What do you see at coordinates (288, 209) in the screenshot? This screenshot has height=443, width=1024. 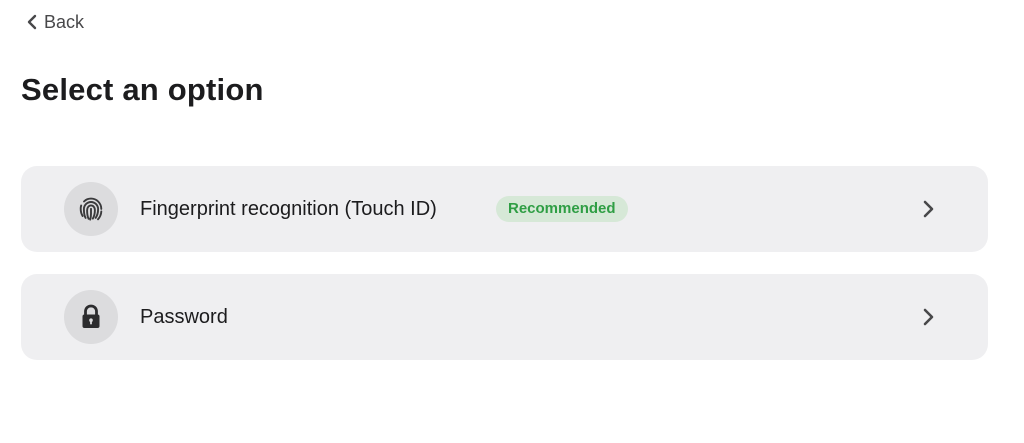 I see `option-fingerprint-label: Fingerprint recognition (Touch ID)` at bounding box center [288, 209].